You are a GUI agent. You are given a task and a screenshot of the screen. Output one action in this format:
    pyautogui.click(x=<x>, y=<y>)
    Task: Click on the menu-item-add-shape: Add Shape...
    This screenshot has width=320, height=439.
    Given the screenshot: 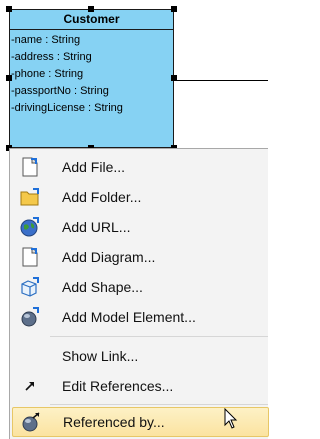 What is the action you would take?
    pyautogui.click(x=140, y=287)
    